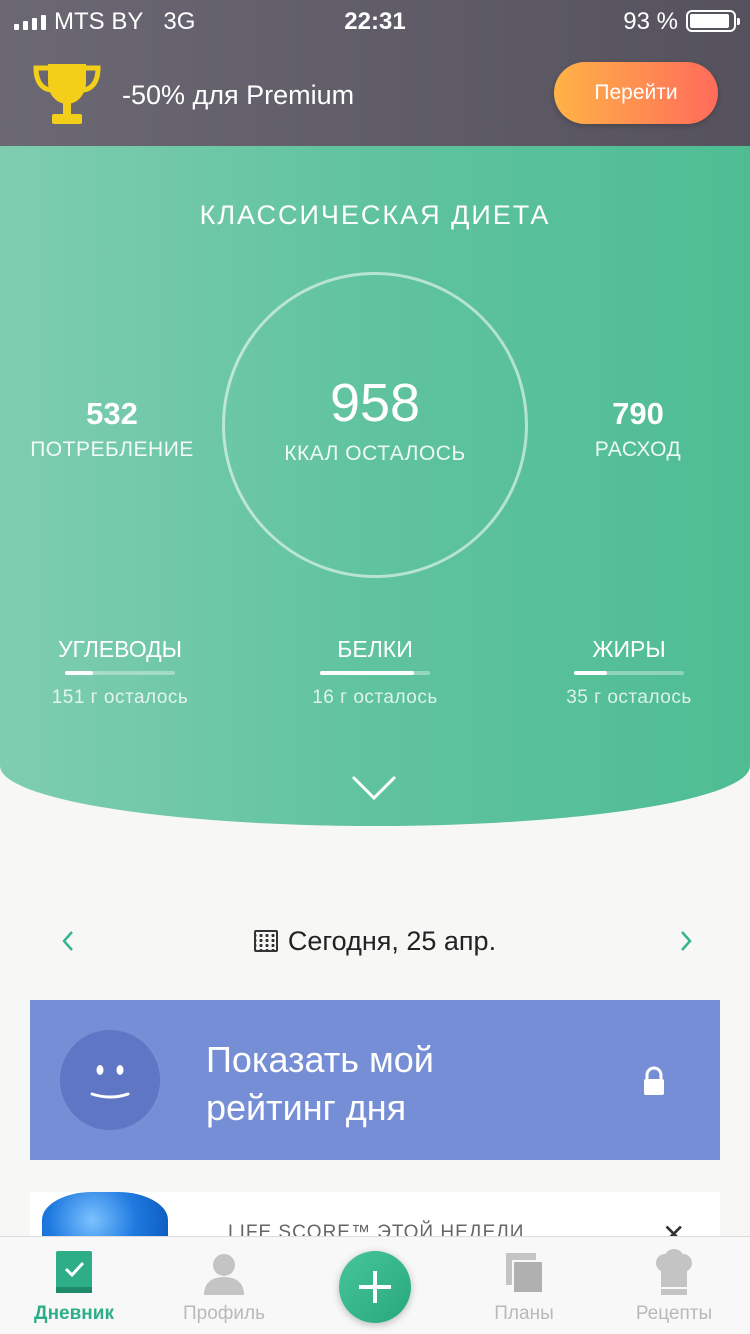 The width and height of the screenshot is (750, 1334). Describe the element at coordinates (638, 413) in the screenshot. I see `burned-value: 790` at that location.